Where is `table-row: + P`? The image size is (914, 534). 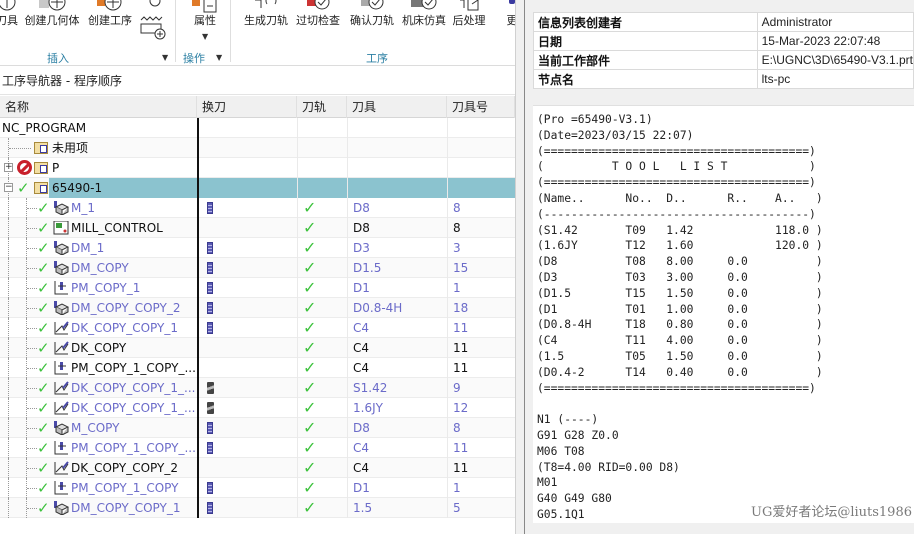
table-row: + P is located at coordinates (257, 168).